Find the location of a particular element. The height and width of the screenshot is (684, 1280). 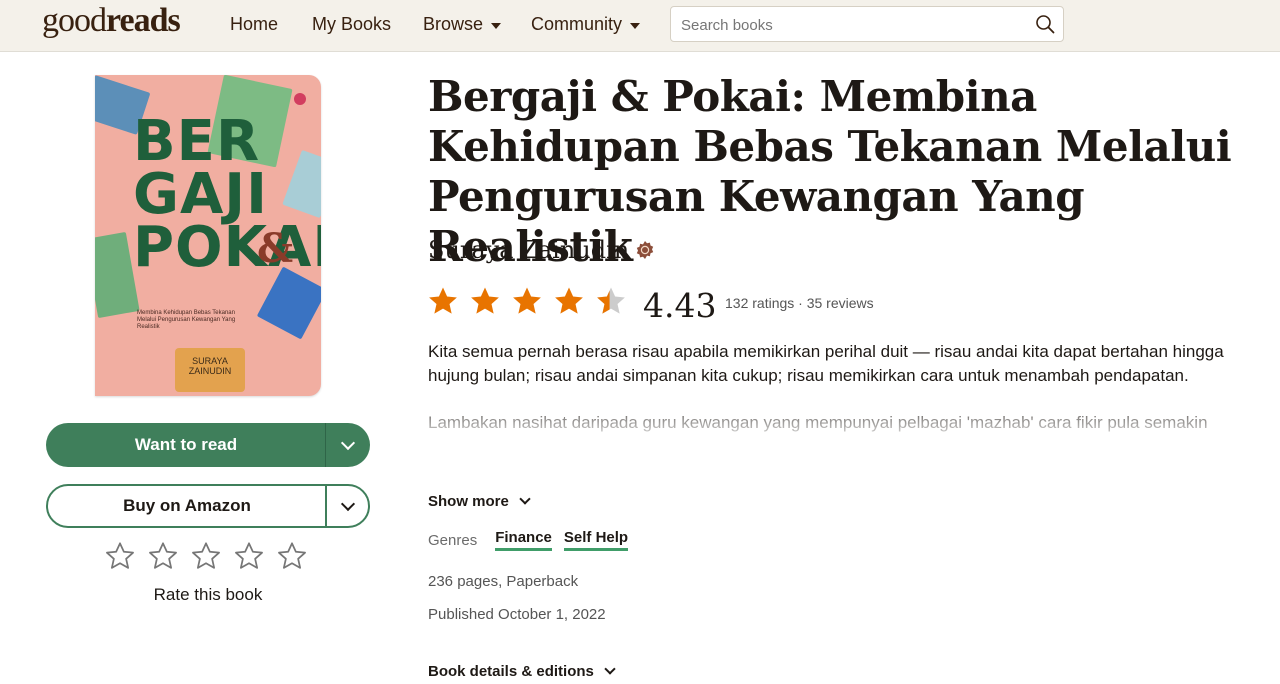

want-to-read-button: Want to read is located at coordinates (208, 445).